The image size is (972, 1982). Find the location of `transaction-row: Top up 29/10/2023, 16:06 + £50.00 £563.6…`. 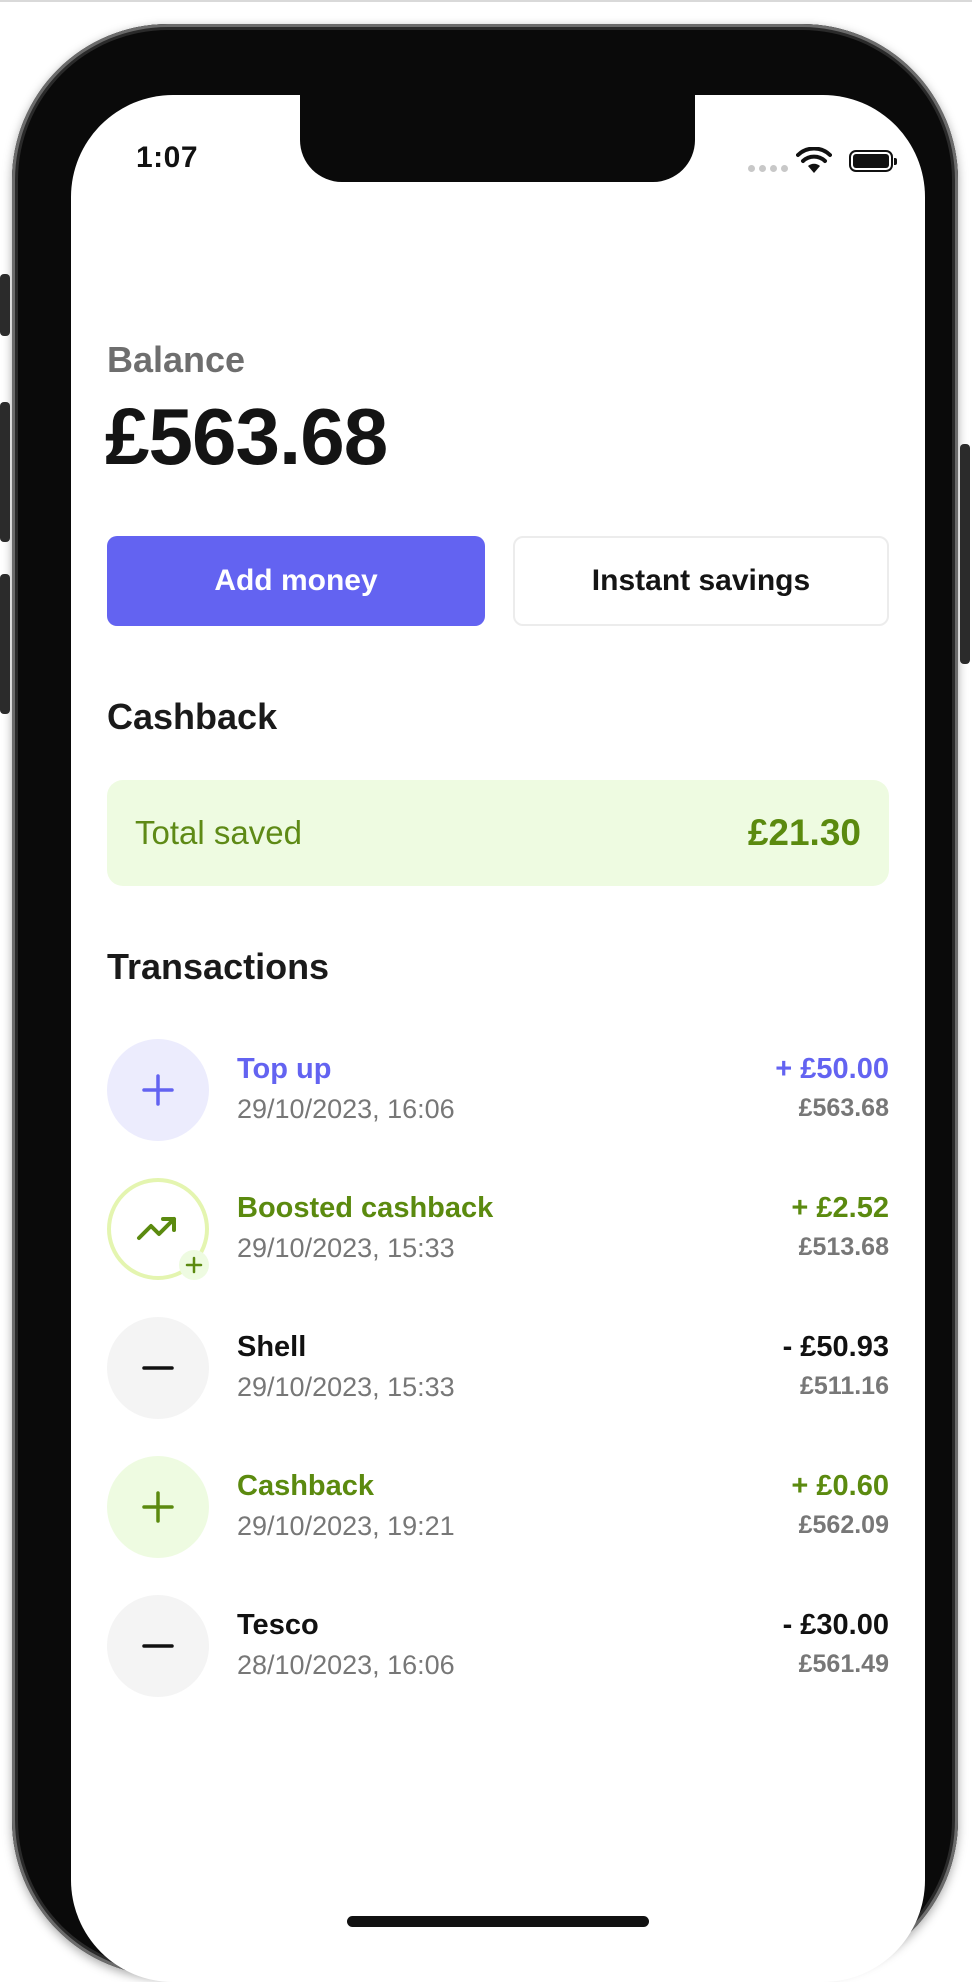

transaction-row: Top up 29/10/2023, 16:06 + £50.00 £563.6… is located at coordinates (498, 1090).